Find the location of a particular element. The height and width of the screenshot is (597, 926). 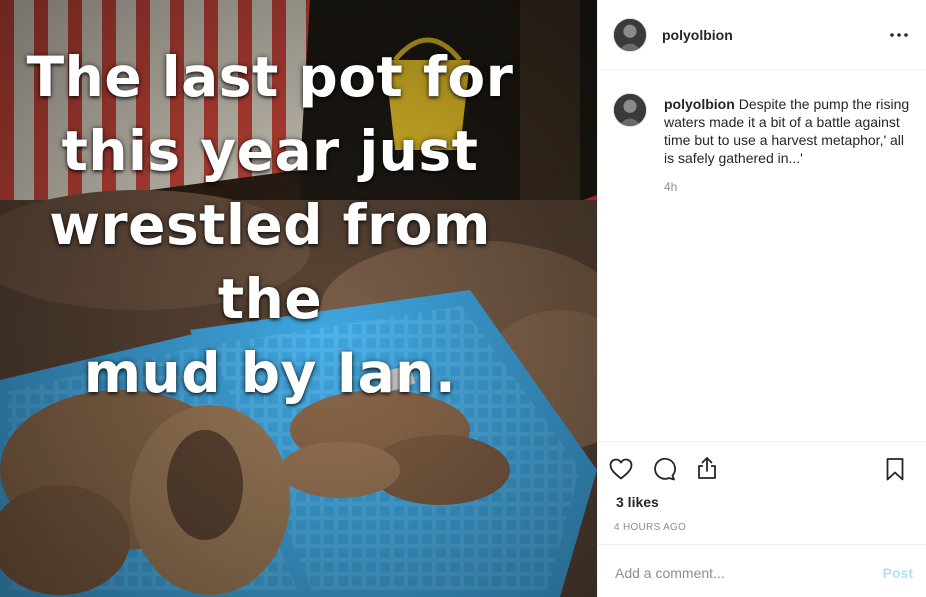

post-header: polyolbion is located at coordinates (762, 35).